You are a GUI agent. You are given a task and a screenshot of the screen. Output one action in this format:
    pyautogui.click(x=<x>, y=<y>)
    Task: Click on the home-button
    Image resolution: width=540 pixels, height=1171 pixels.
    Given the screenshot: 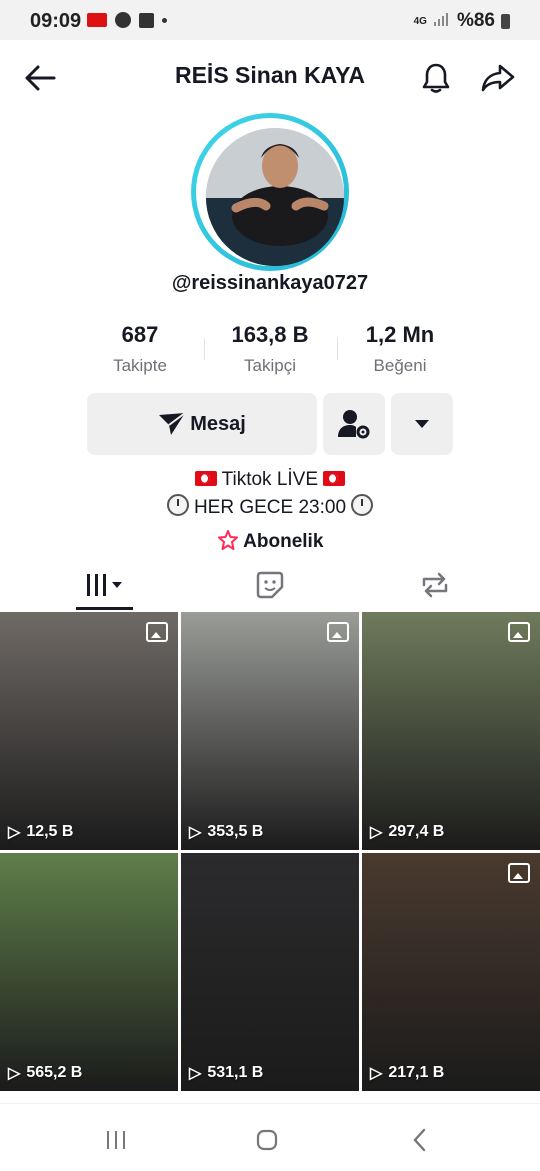 What is the action you would take?
    pyautogui.click(x=267, y=1140)
    